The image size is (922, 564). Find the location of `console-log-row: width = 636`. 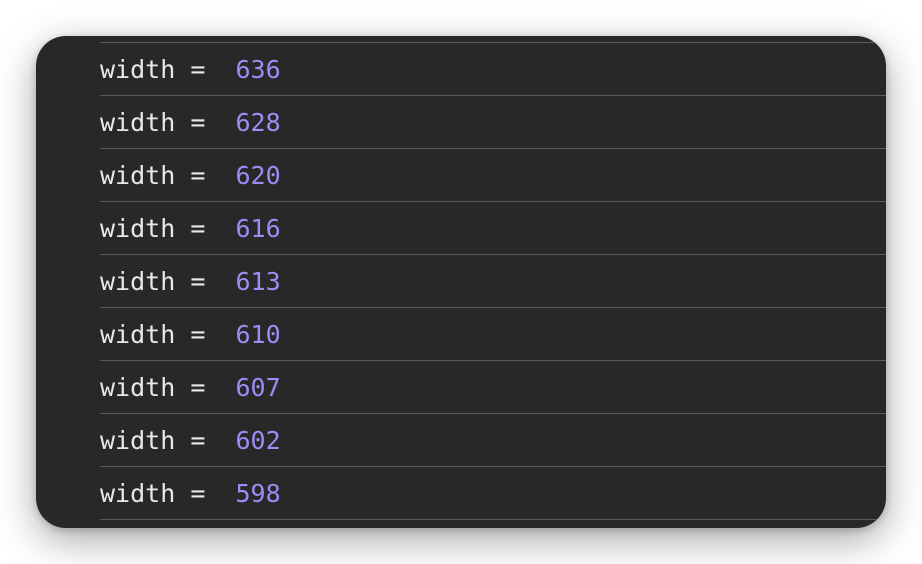

console-log-row: width = 636 is located at coordinates (493, 69).